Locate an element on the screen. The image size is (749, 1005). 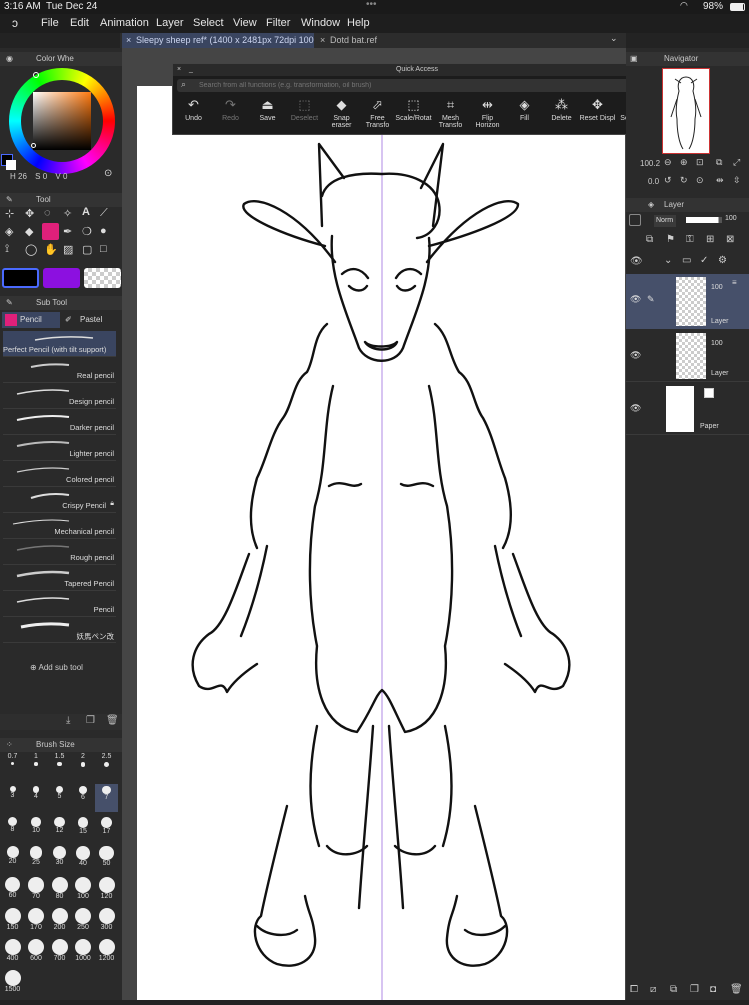
subtool-item: Crispy Pencil 🔒︎ is located at coordinates (59, 500).